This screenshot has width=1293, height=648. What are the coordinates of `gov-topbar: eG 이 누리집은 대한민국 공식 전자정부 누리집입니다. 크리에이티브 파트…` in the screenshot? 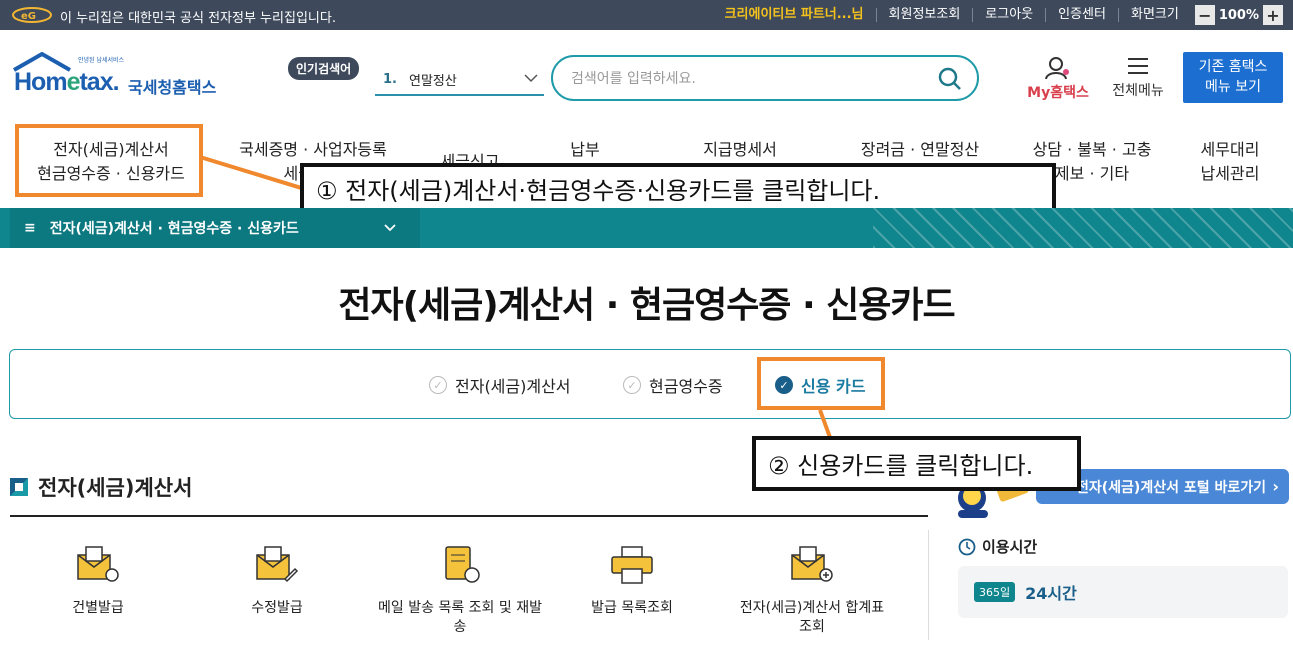 It's located at (646, 15).